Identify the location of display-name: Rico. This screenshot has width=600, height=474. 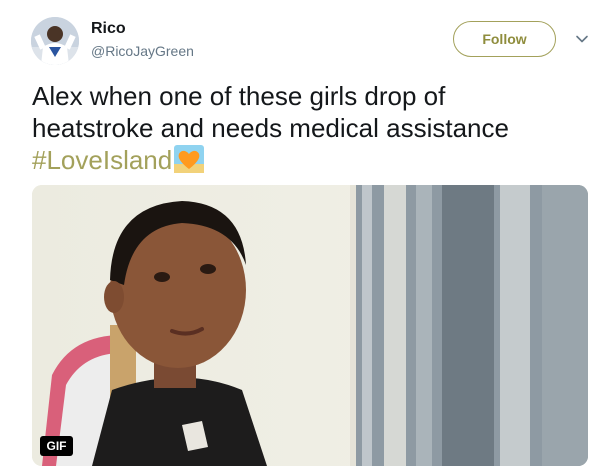
(108, 29).